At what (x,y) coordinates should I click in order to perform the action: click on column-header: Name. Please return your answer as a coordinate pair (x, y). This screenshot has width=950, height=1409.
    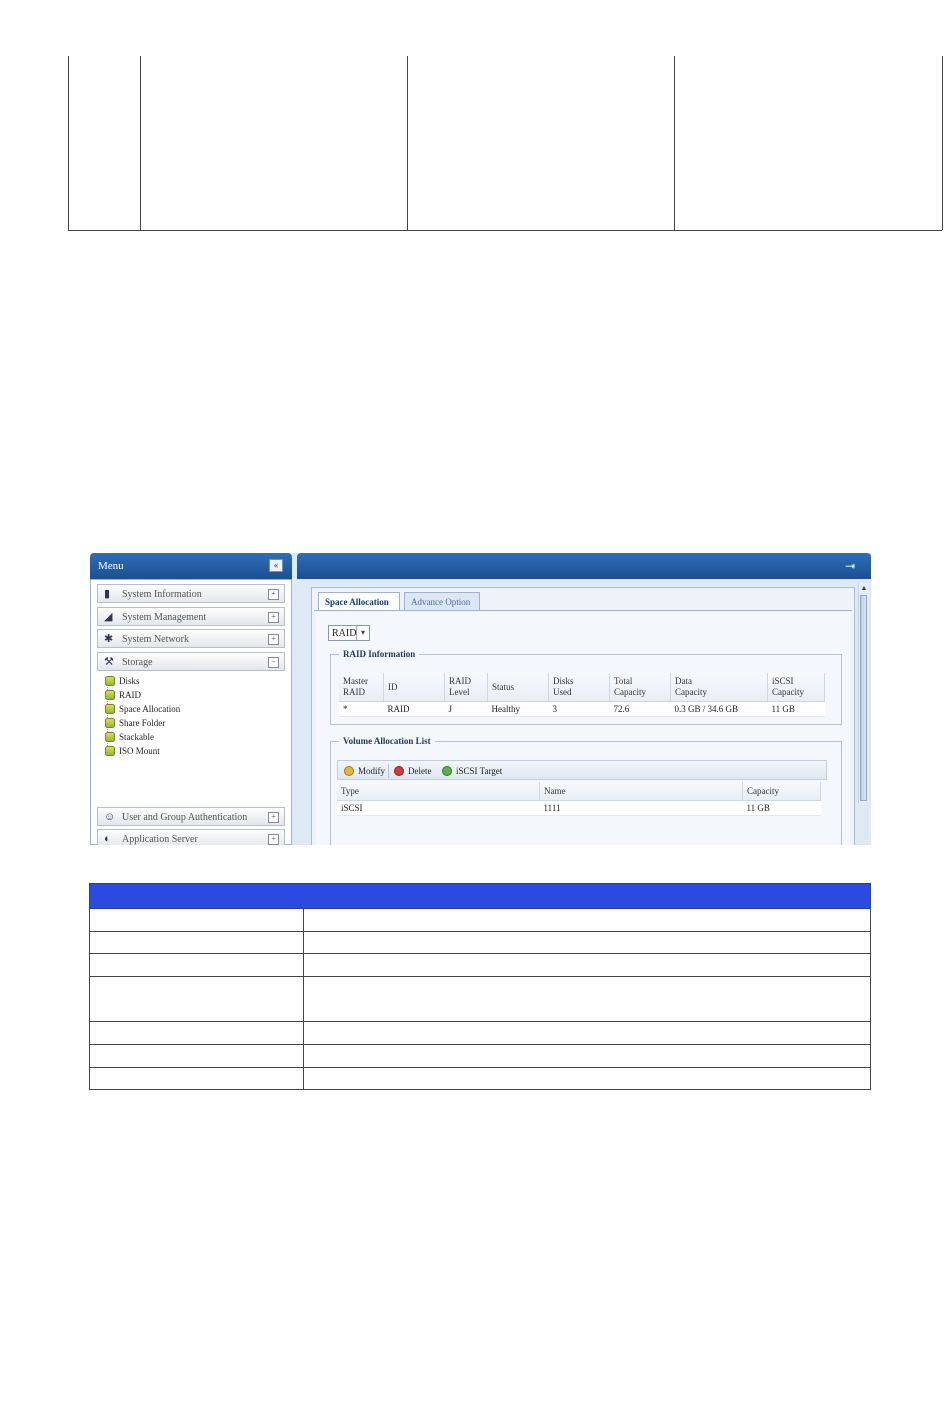
    Looking at the image, I should click on (641, 791).